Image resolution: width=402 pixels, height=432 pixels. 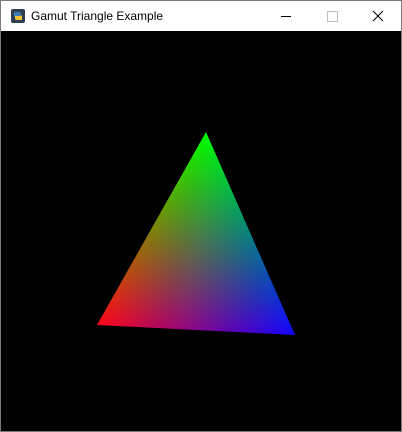 I want to click on minimize-button, so click(x=286, y=16).